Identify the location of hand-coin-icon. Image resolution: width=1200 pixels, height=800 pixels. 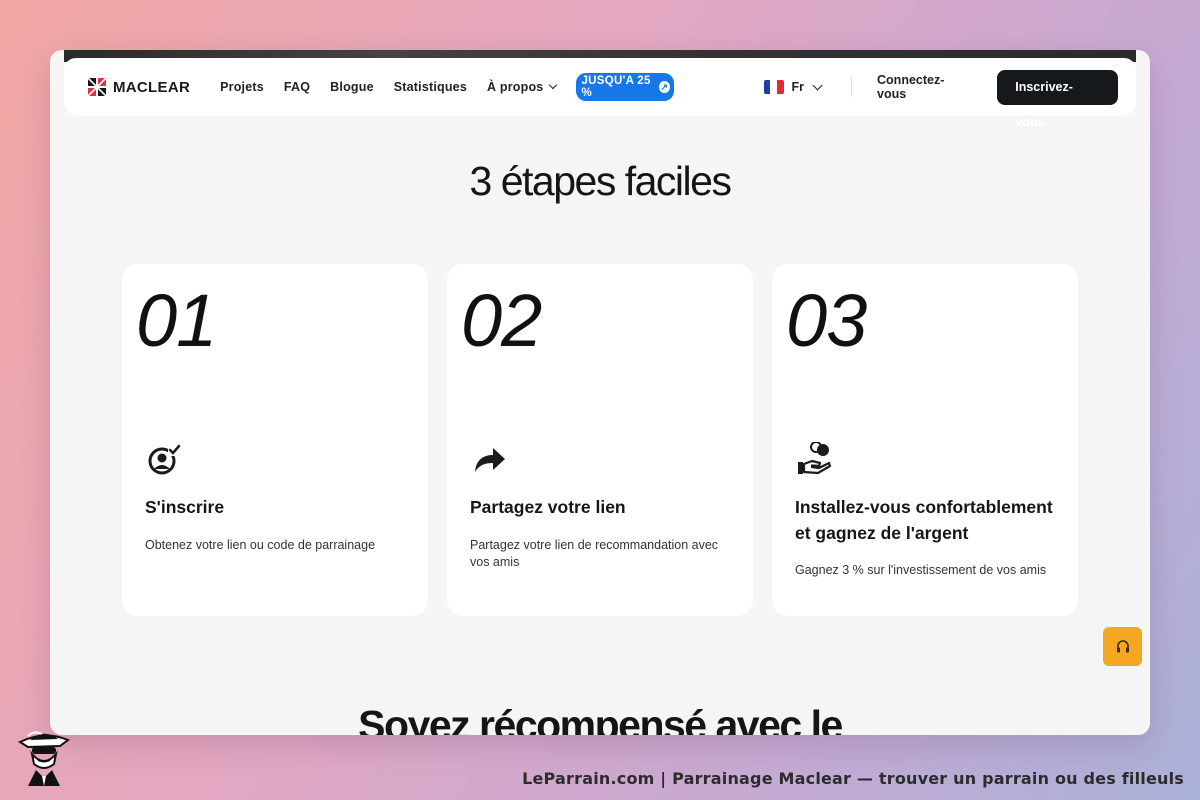
(815, 458).